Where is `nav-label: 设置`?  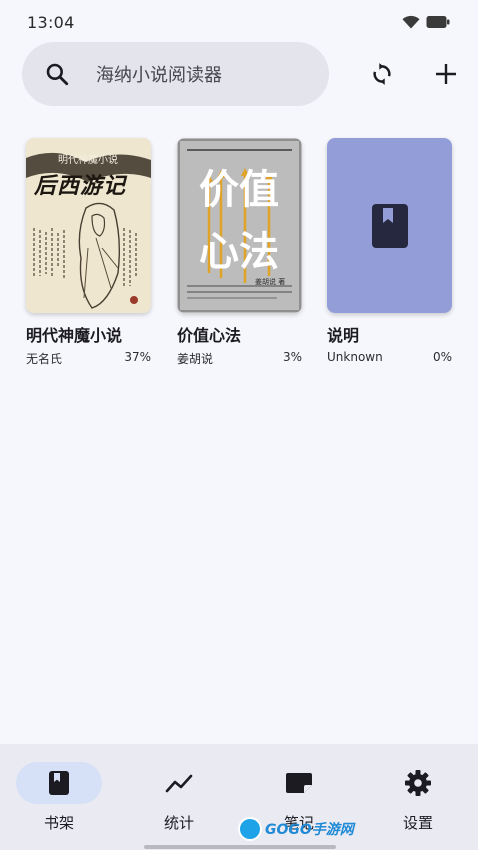 nav-label: 设置 is located at coordinates (417, 823).